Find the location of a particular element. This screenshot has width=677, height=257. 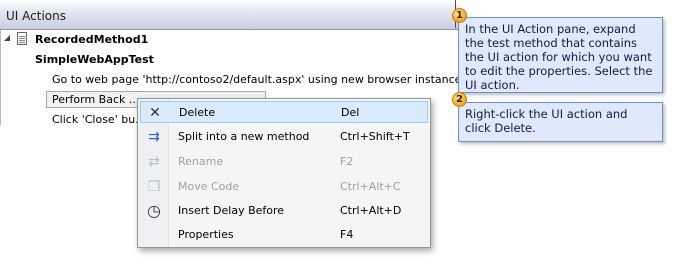

menu-item-label: Move Code is located at coordinates (209, 186).